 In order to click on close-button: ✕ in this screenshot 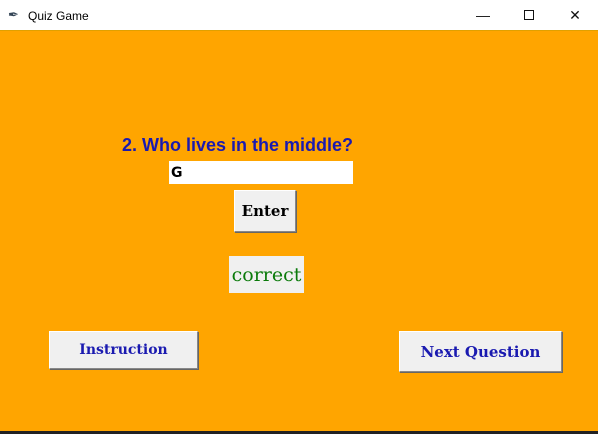, I will do `click(575, 15)`.